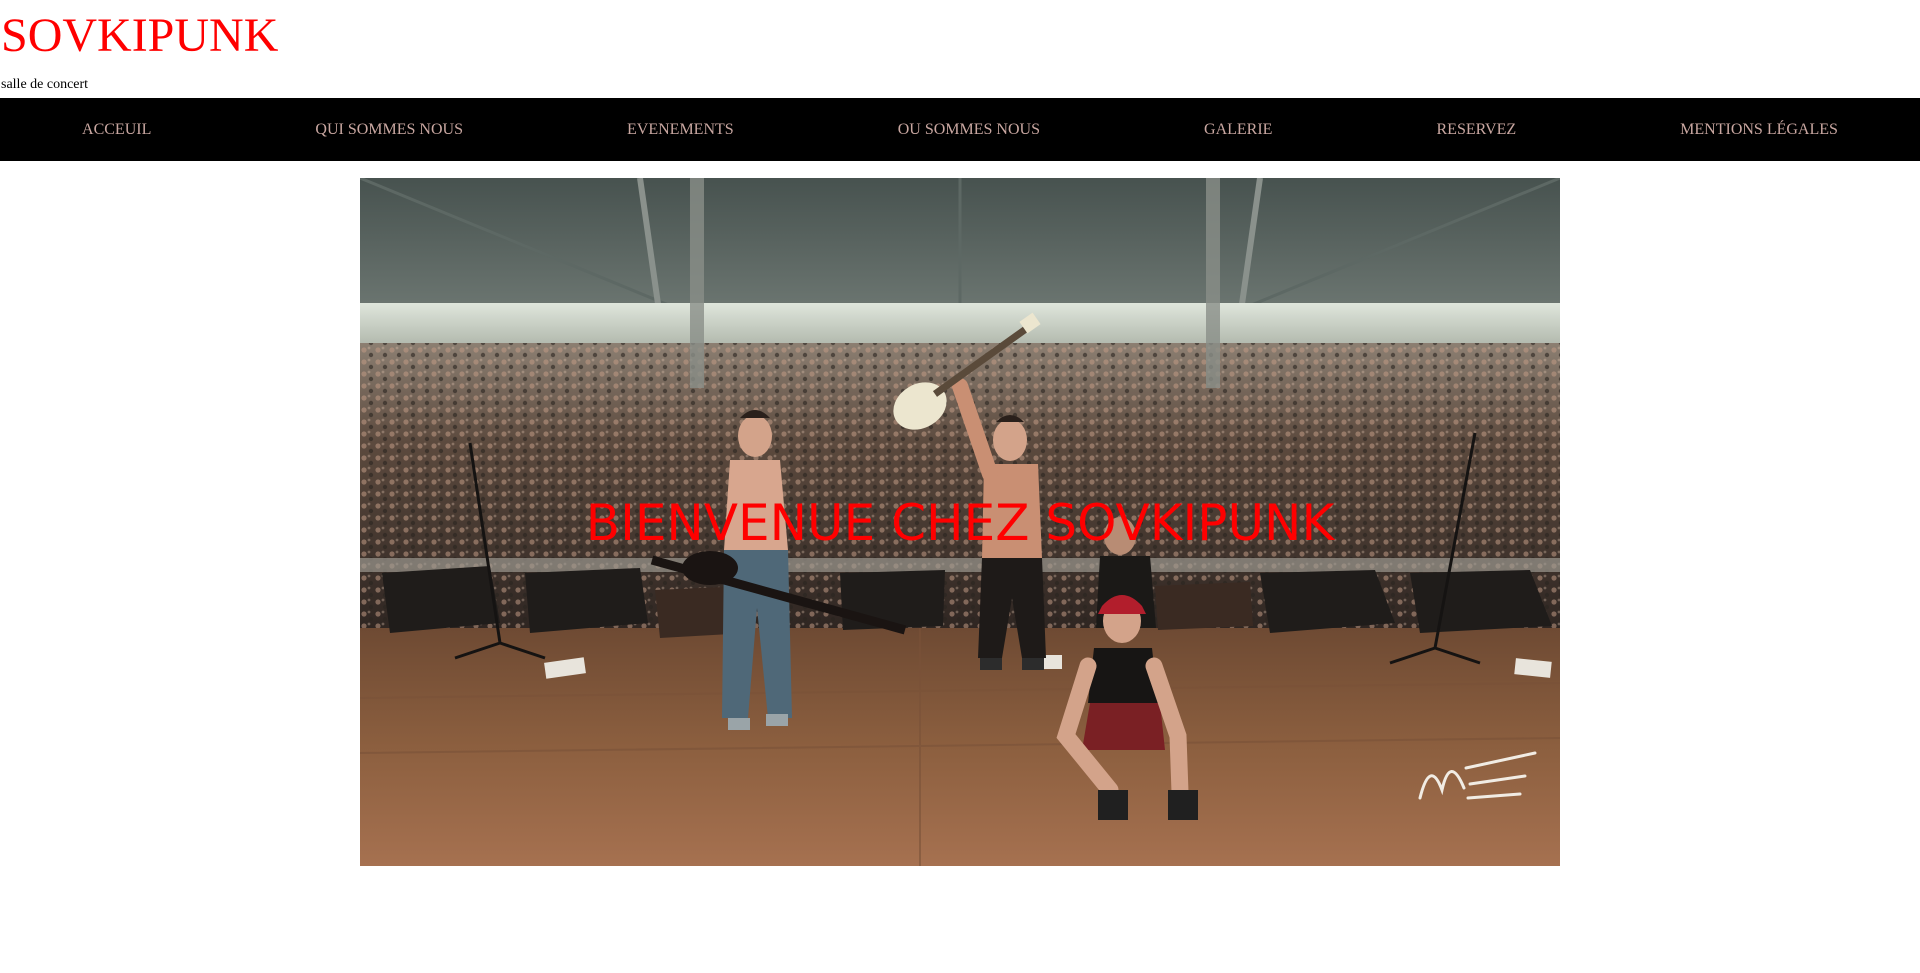  I want to click on nav-item-qui-sommes-nous: QUI SOMMES NOUS, so click(389, 130).